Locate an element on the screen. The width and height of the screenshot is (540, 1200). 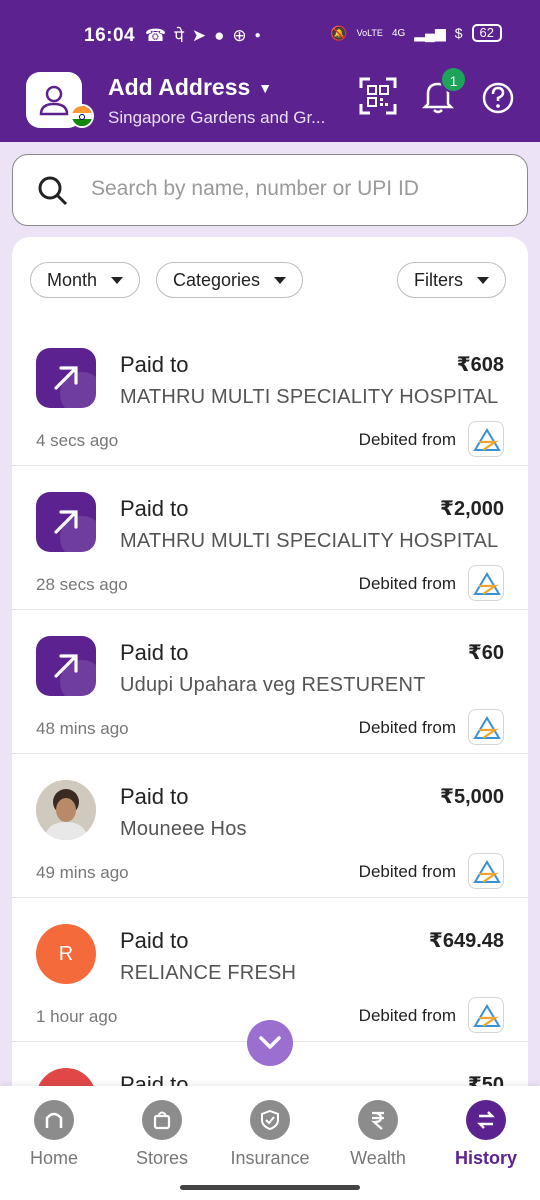
mute-icon: 🔕 is located at coordinates (339, 32).